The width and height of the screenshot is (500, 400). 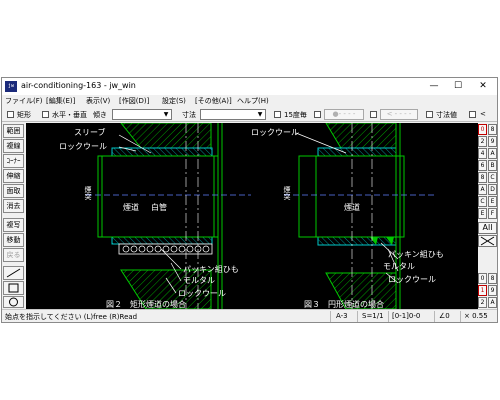 I want to click on horiz-vert-checkbox, so click(x=45, y=114).